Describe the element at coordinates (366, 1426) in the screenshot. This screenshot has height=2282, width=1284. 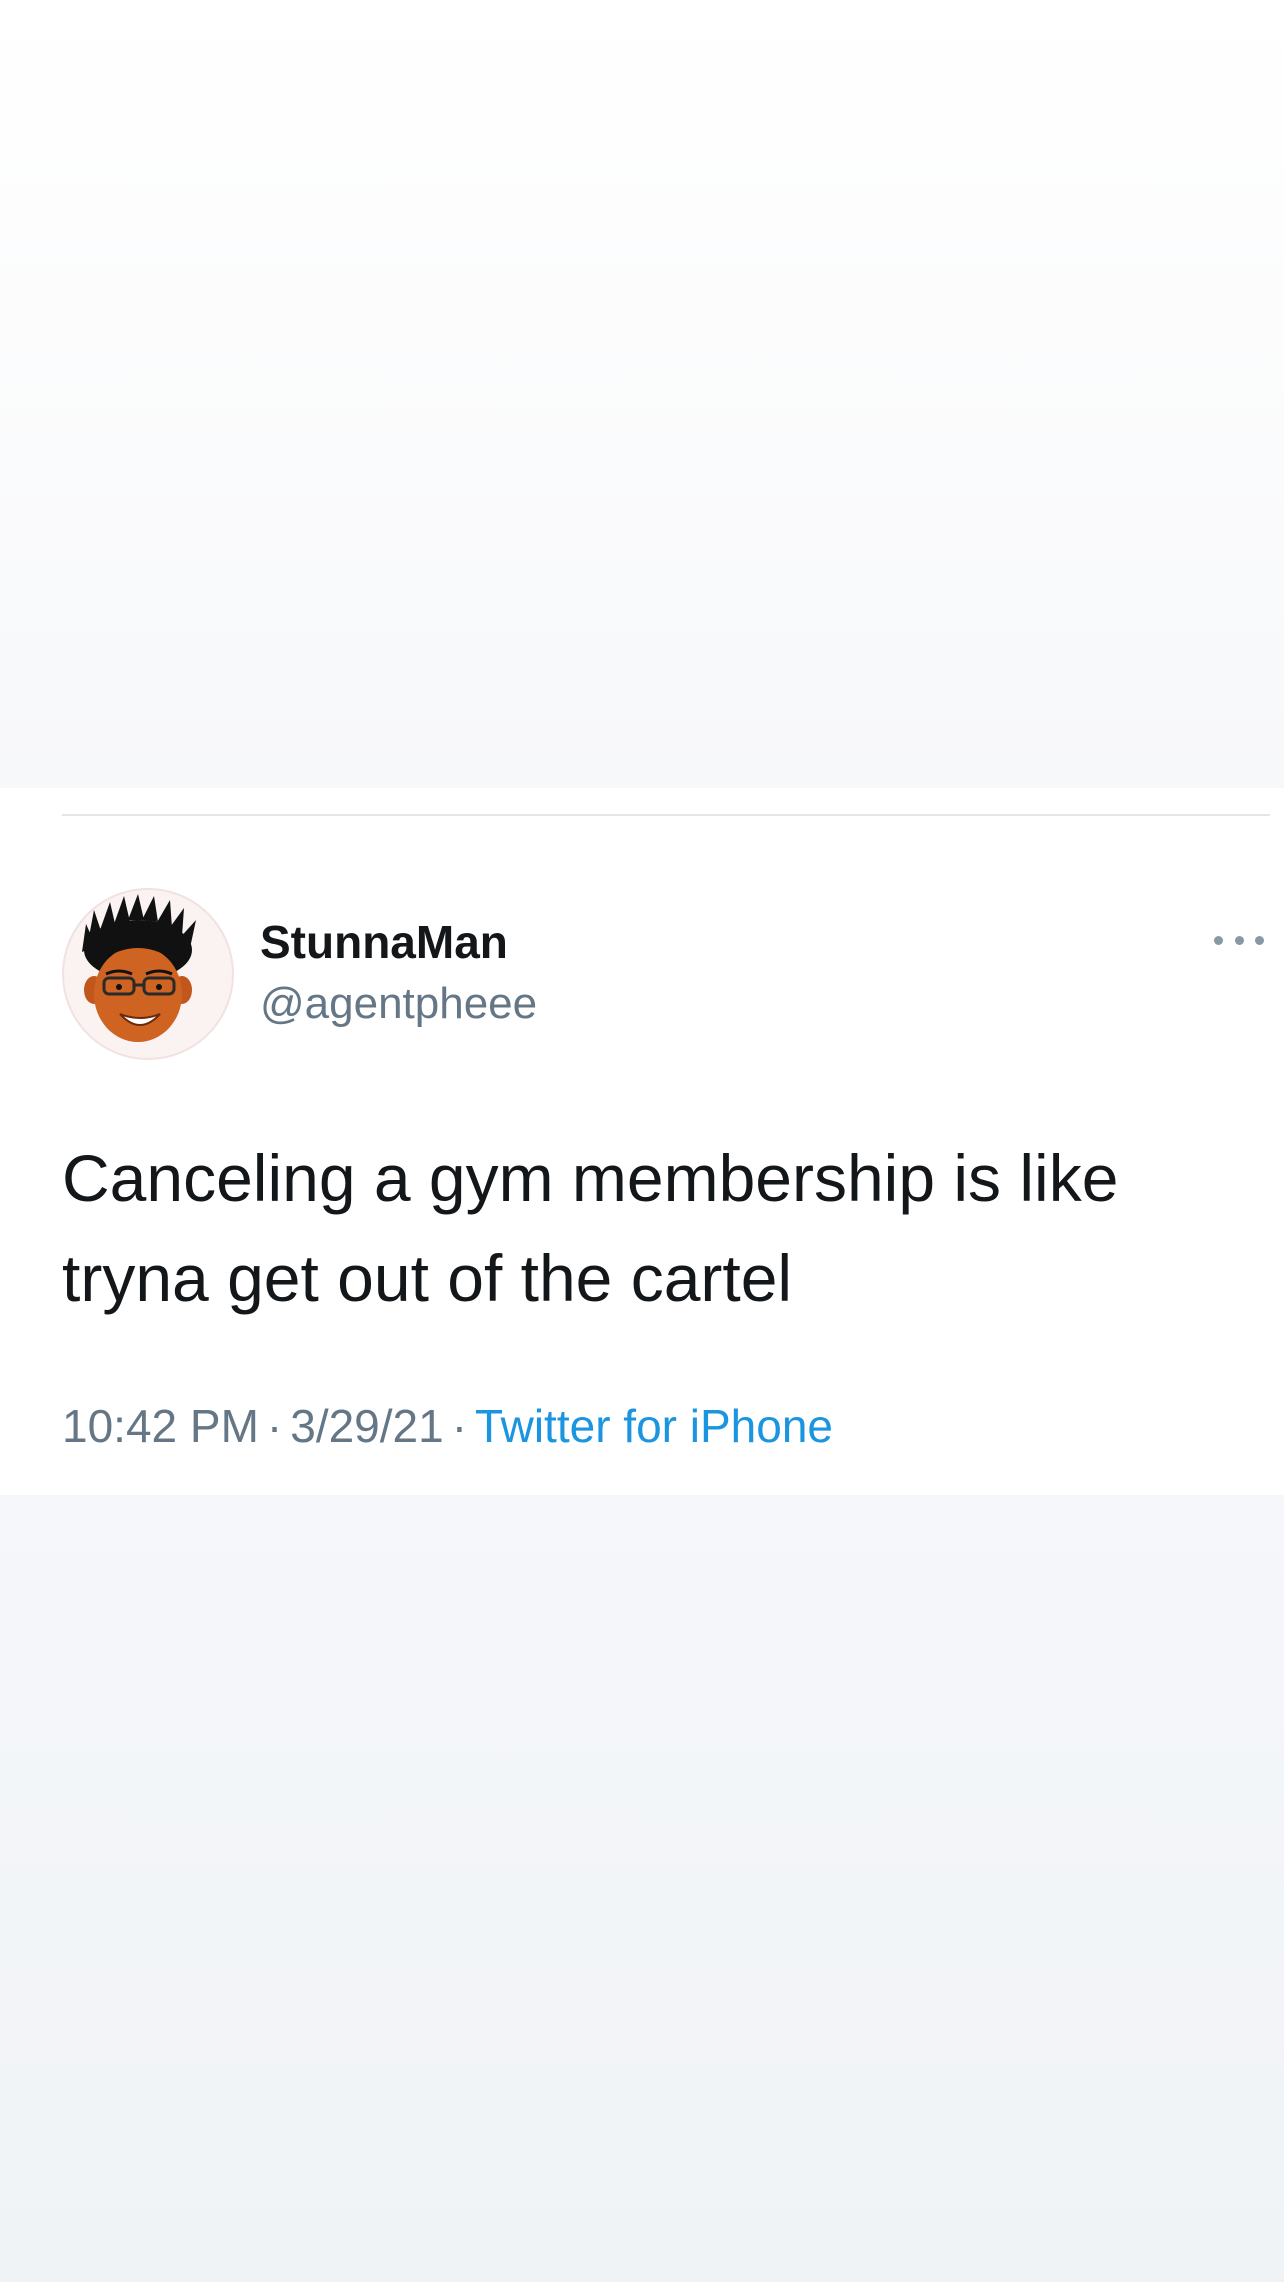
I see `tweet-date: 3/29/21` at that location.